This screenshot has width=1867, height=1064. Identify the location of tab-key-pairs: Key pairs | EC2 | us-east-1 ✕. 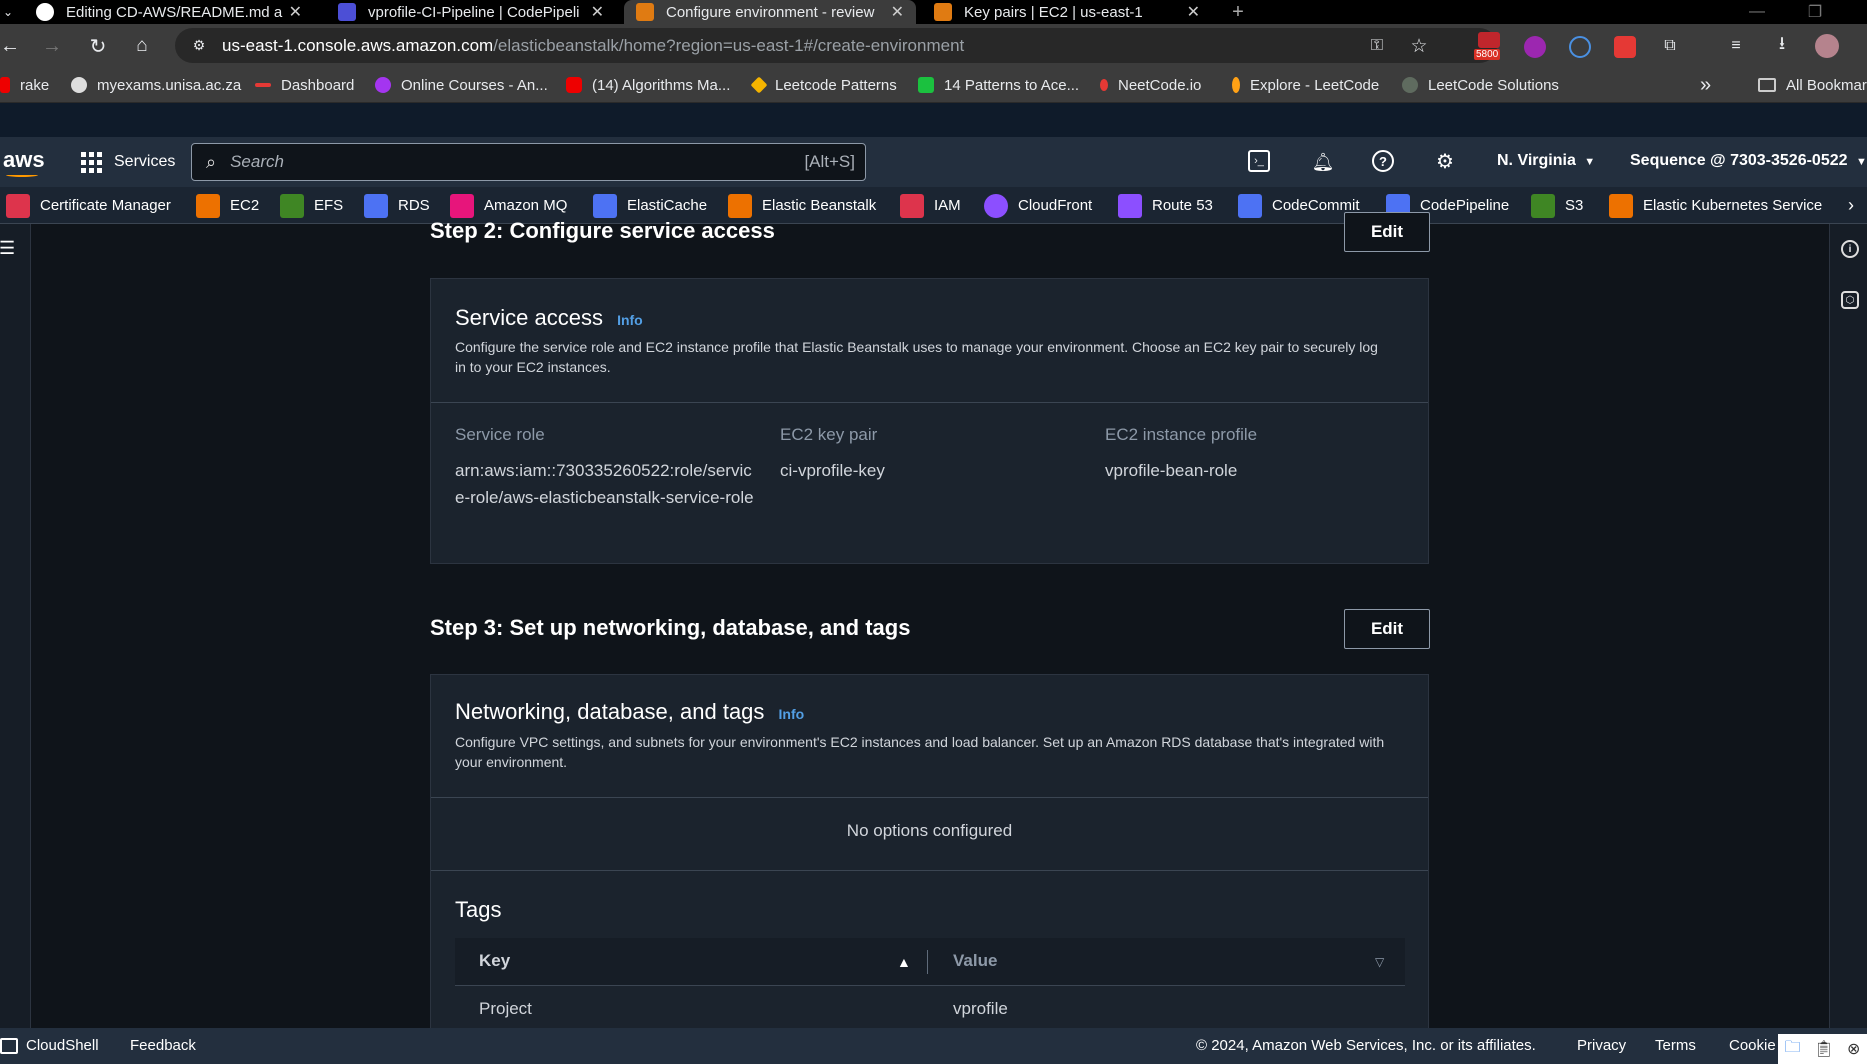
(1067, 12).